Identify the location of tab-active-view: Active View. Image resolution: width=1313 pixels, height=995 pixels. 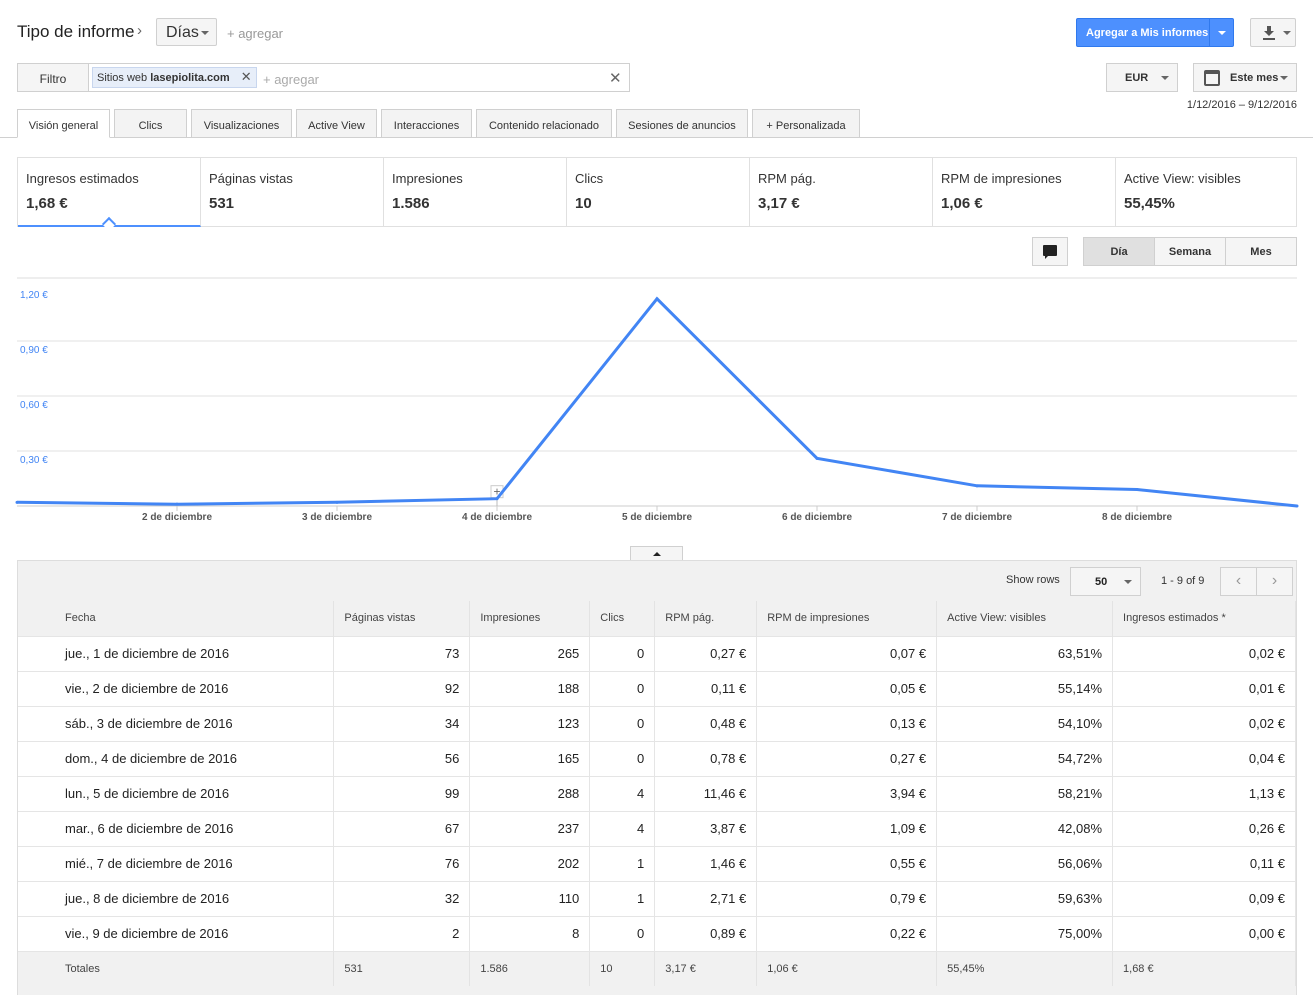
(336, 123).